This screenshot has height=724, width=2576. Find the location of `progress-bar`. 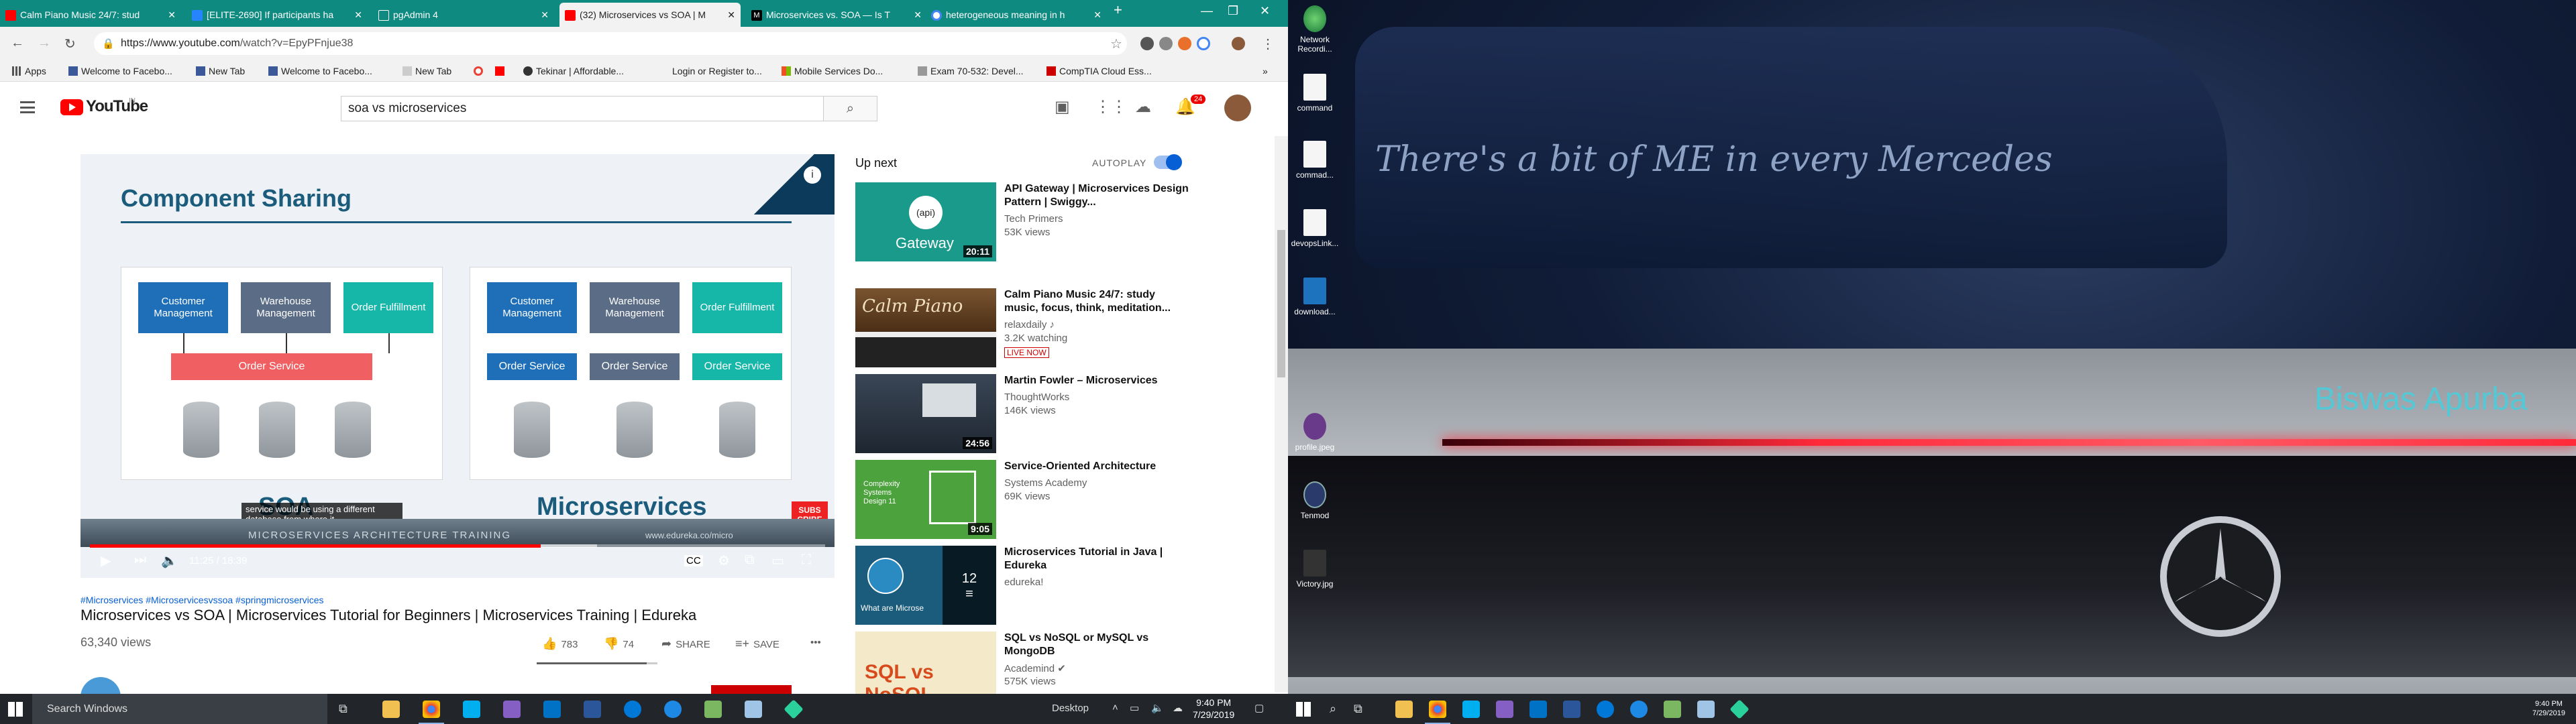

progress-bar is located at coordinates (457, 546).